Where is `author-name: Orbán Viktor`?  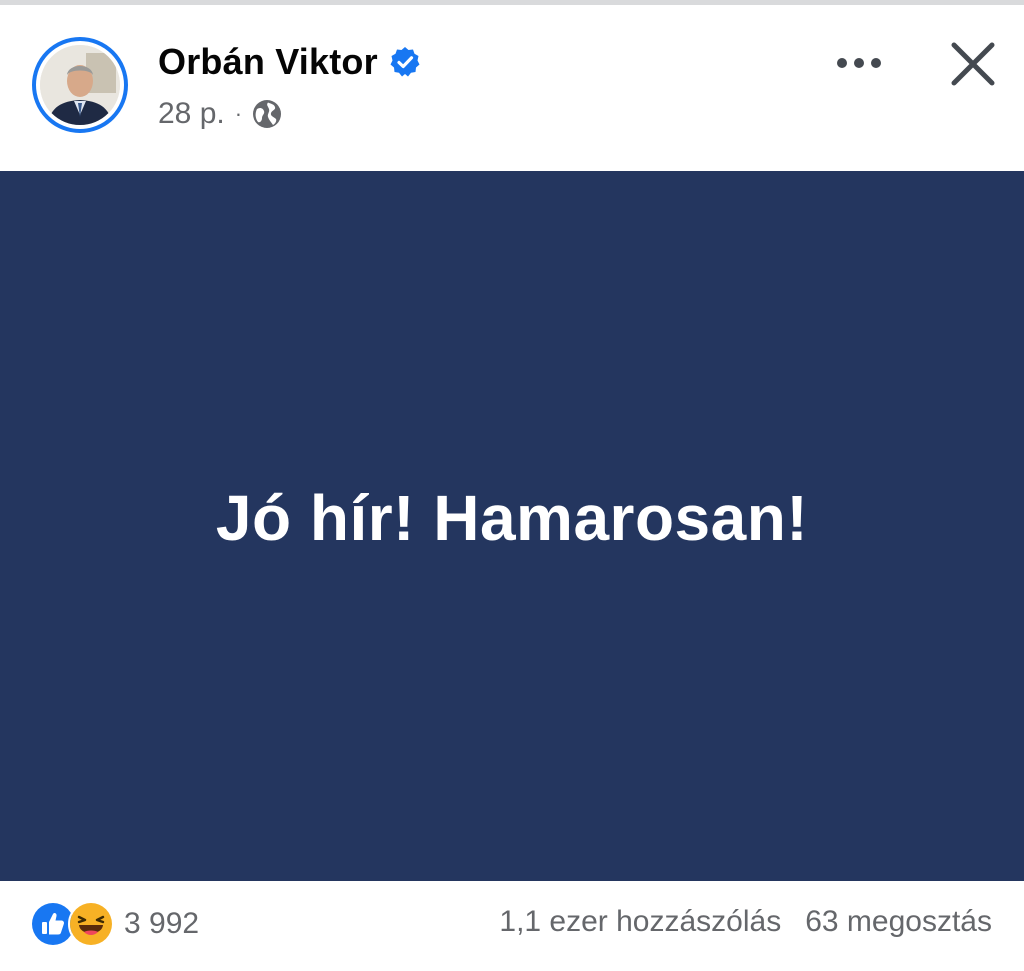
author-name: Orbán Viktor is located at coordinates (268, 62).